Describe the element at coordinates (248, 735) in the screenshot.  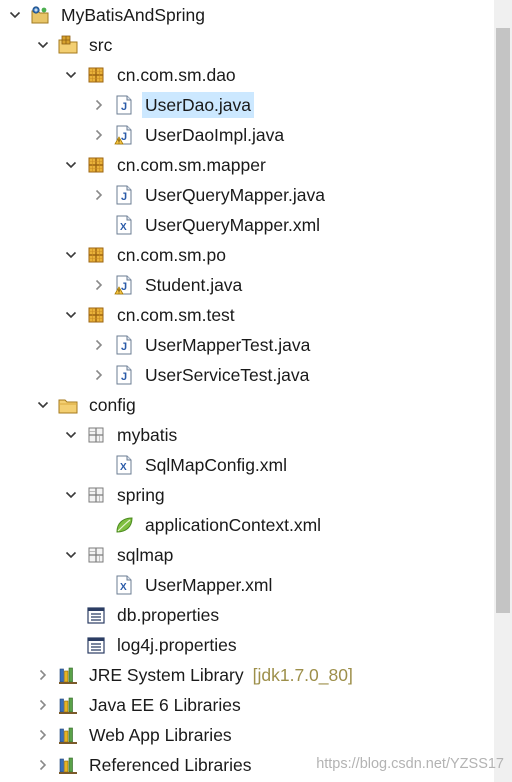
I see `tree-item-web-app-libraries: Web App Libraries` at that location.